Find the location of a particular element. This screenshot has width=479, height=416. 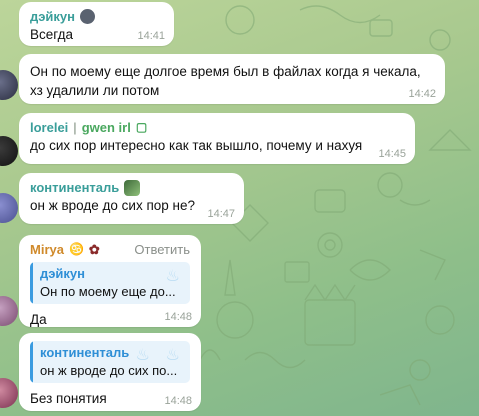

message-bubble: дэйкун Всегда 14:41 is located at coordinates (96, 24).